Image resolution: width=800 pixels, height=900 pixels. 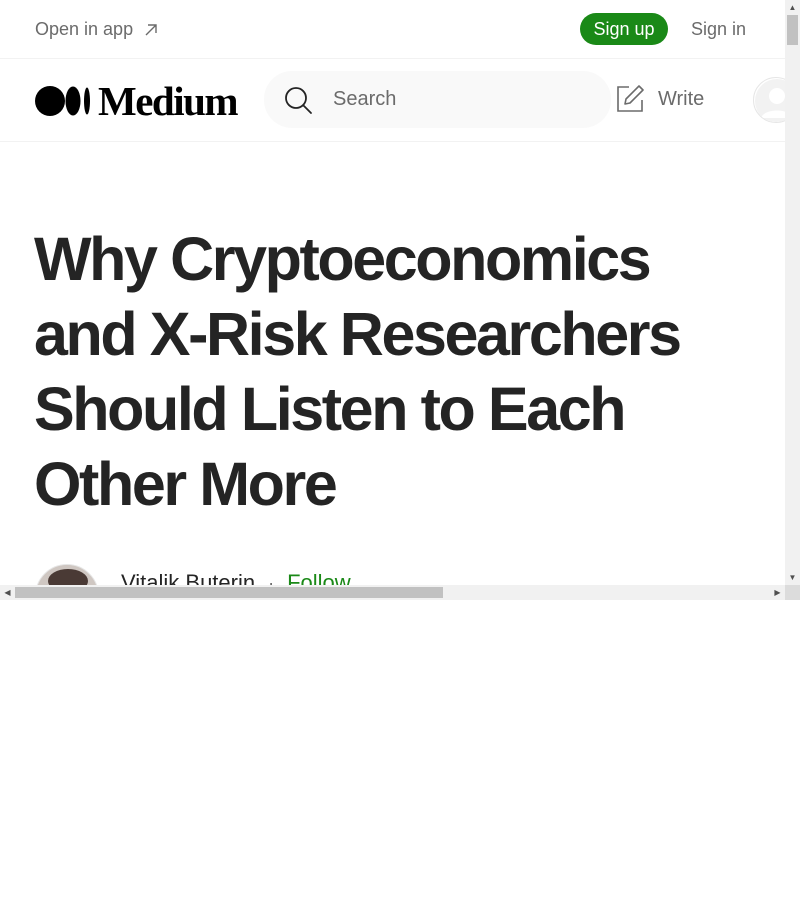 What do you see at coordinates (630, 98) in the screenshot?
I see `write-icon` at bounding box center [630, 98].